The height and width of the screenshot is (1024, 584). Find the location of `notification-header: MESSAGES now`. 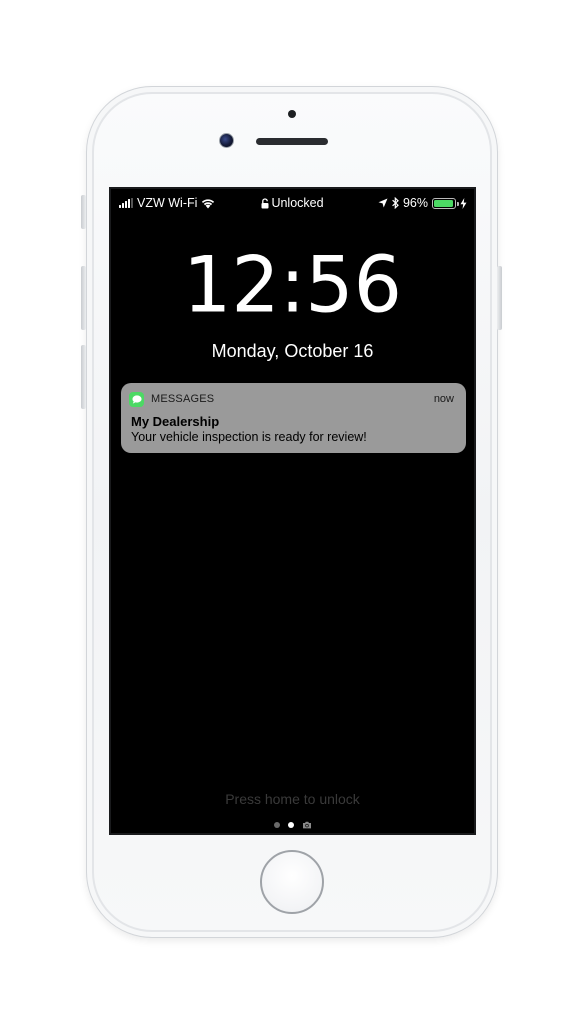

notification-header: MESSAGES now is located at coordinates (291, 399).